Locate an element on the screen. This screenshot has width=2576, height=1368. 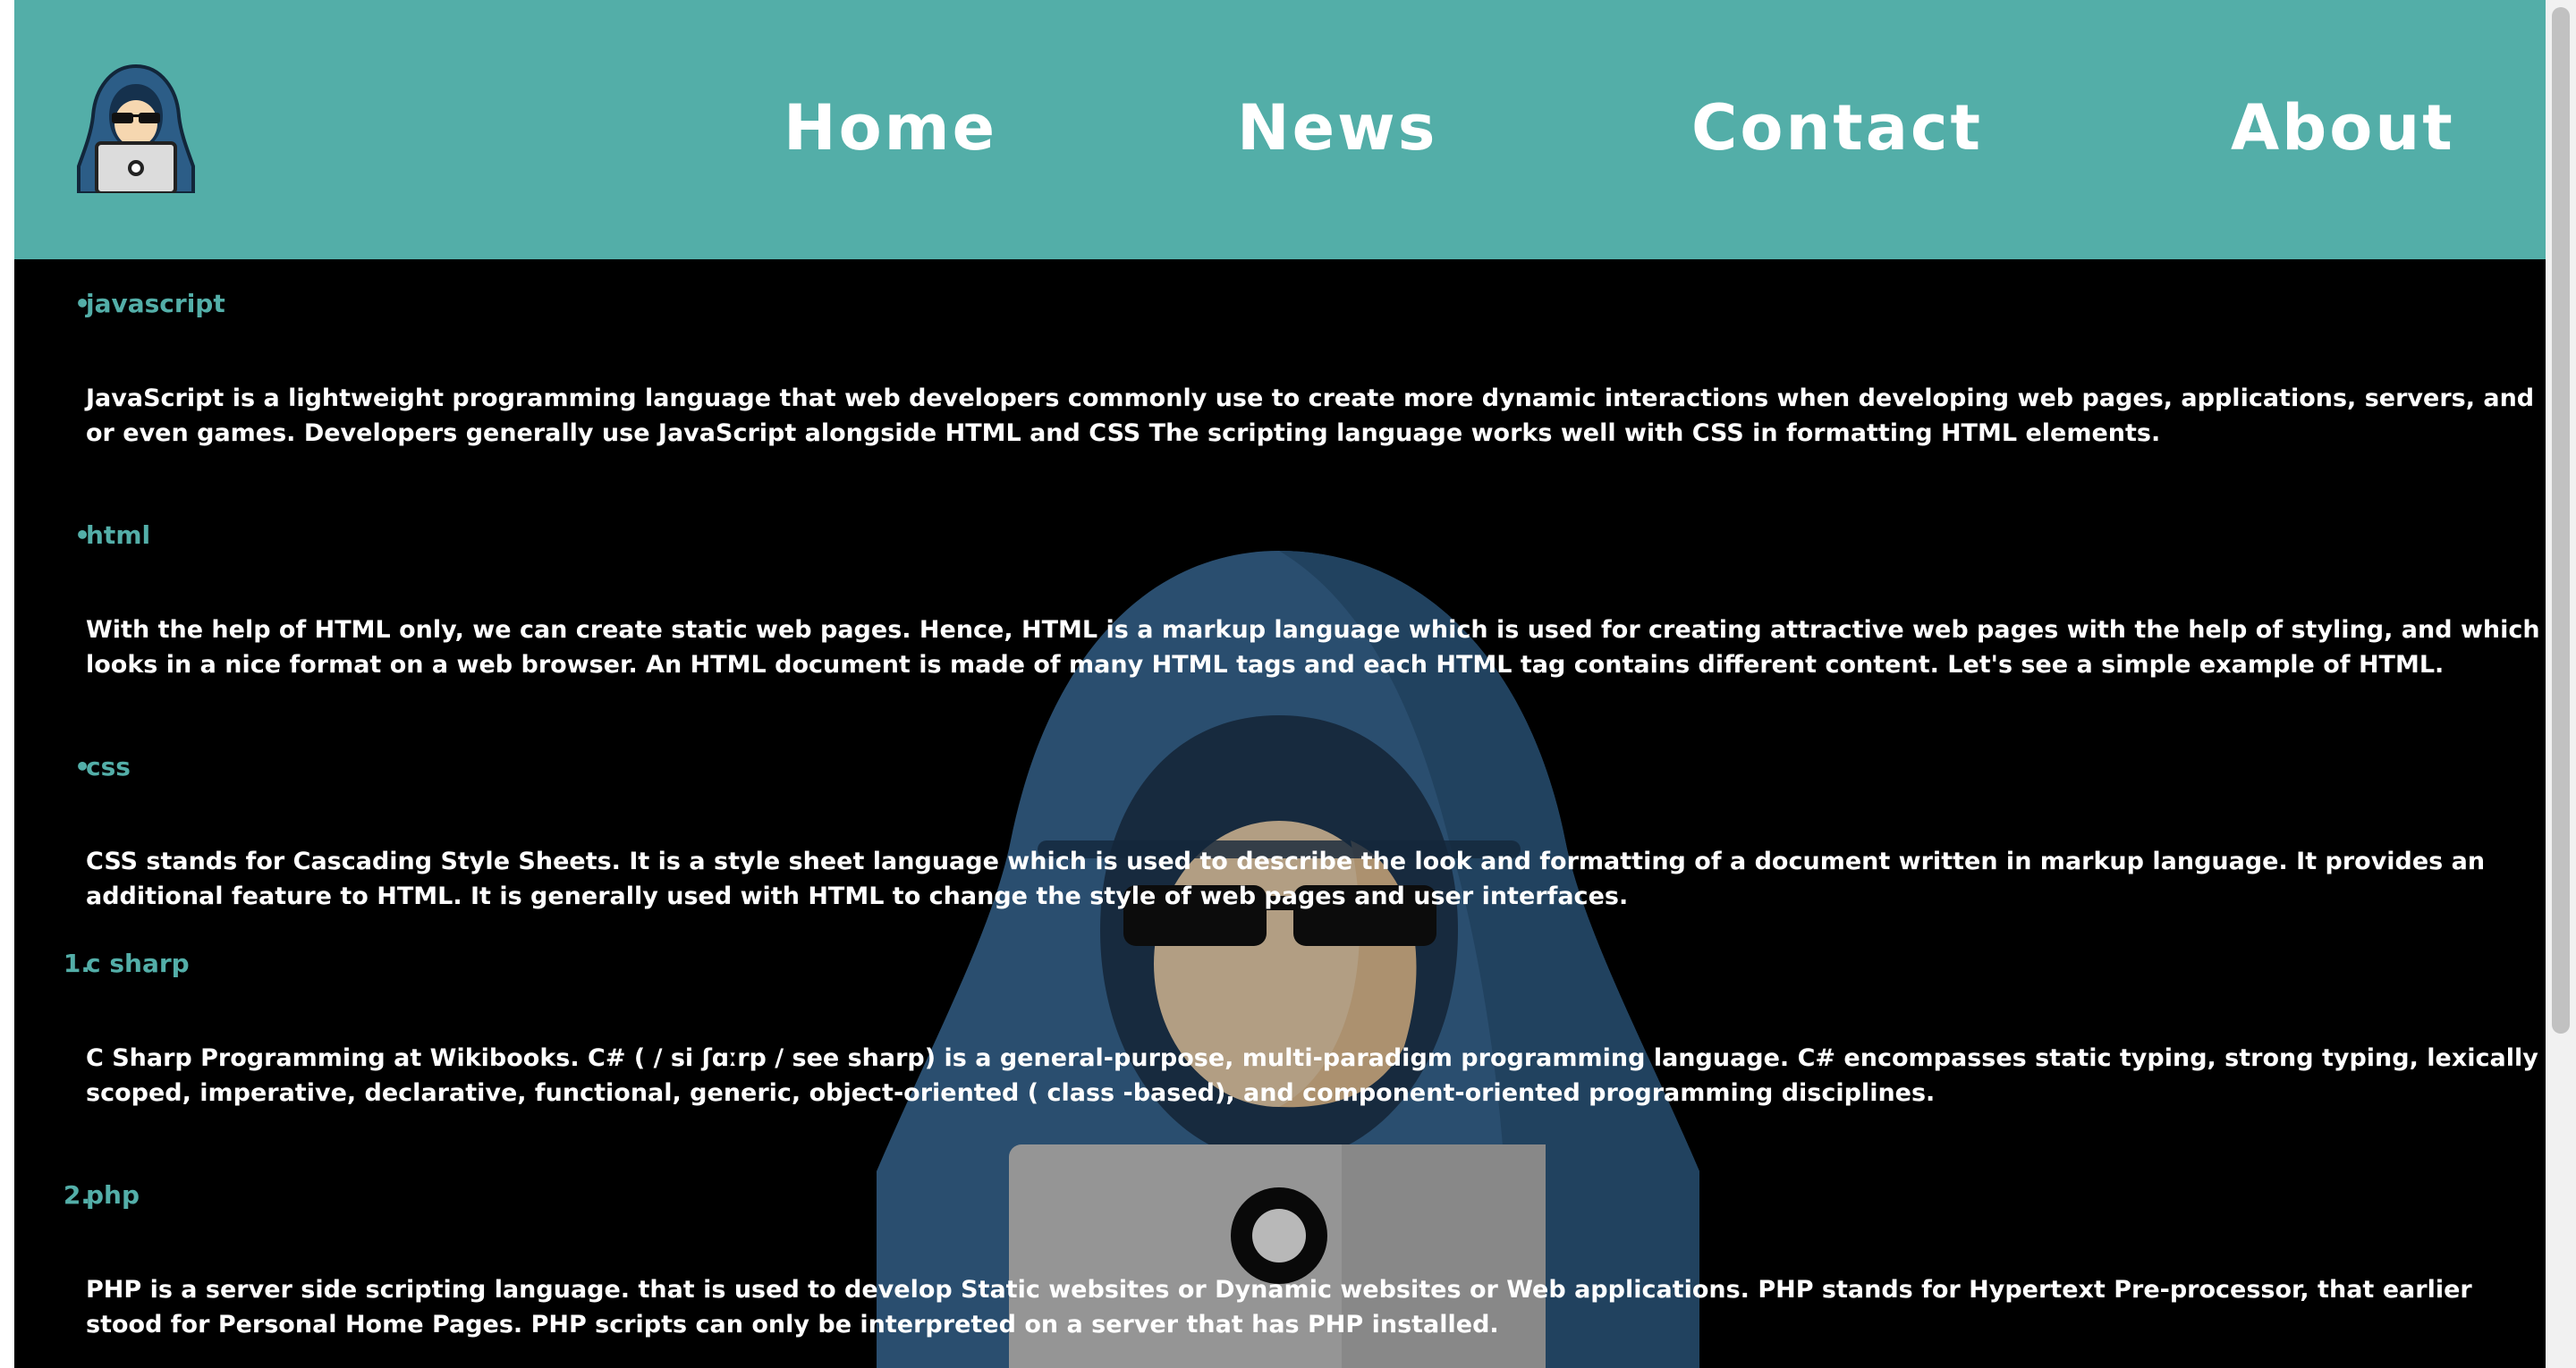
scrollbar-thumb is located at coordinates (2561, 521).